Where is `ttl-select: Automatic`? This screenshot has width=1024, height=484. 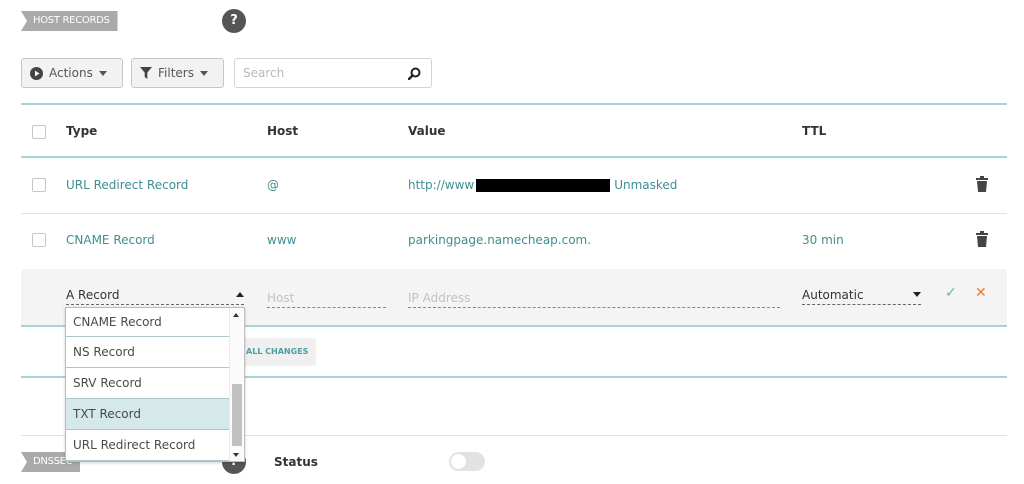
ttl-select: Automatic is located at coordinates (861, 295).